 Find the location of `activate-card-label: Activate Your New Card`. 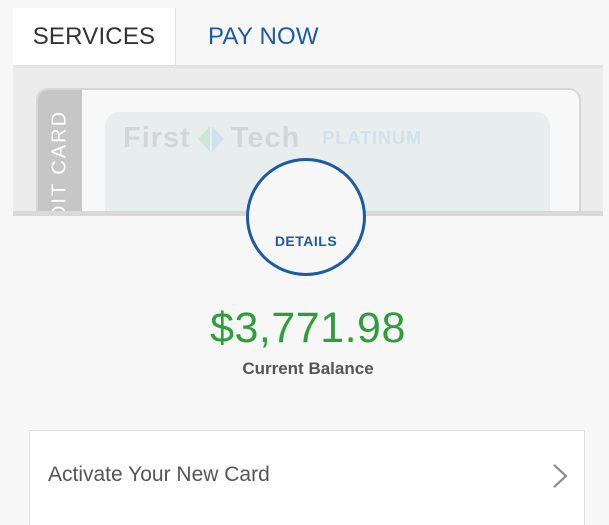

activate-card-label: Activate Your New Card is located at coordinates (159, 474).